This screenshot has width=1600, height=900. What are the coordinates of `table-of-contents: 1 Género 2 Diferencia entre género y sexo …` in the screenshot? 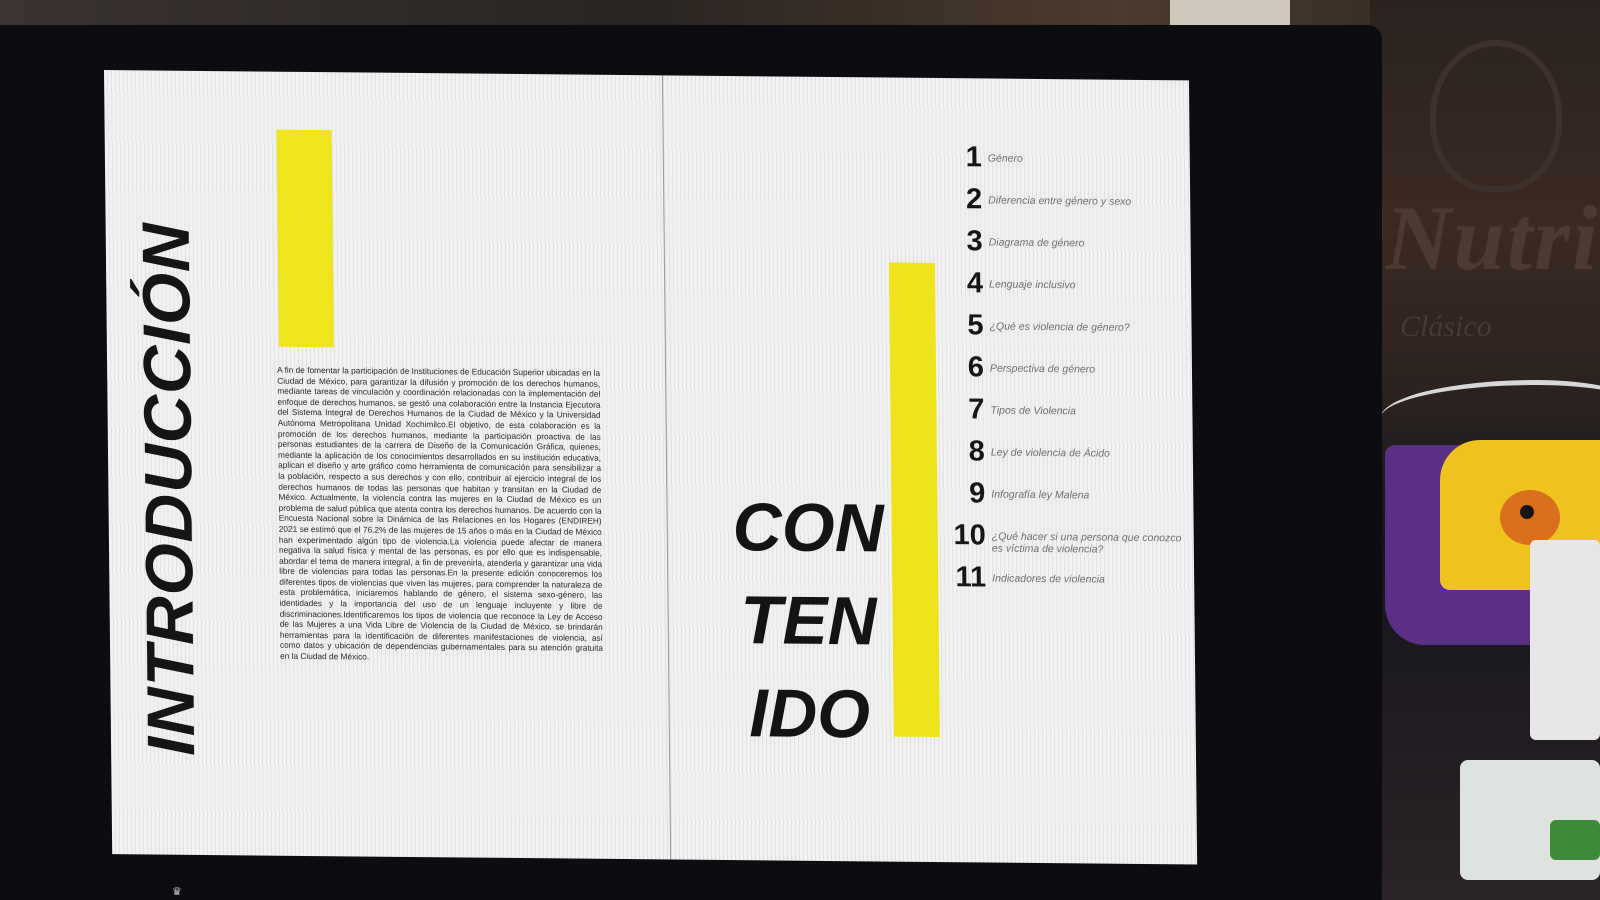 It's located at (1059, 373).